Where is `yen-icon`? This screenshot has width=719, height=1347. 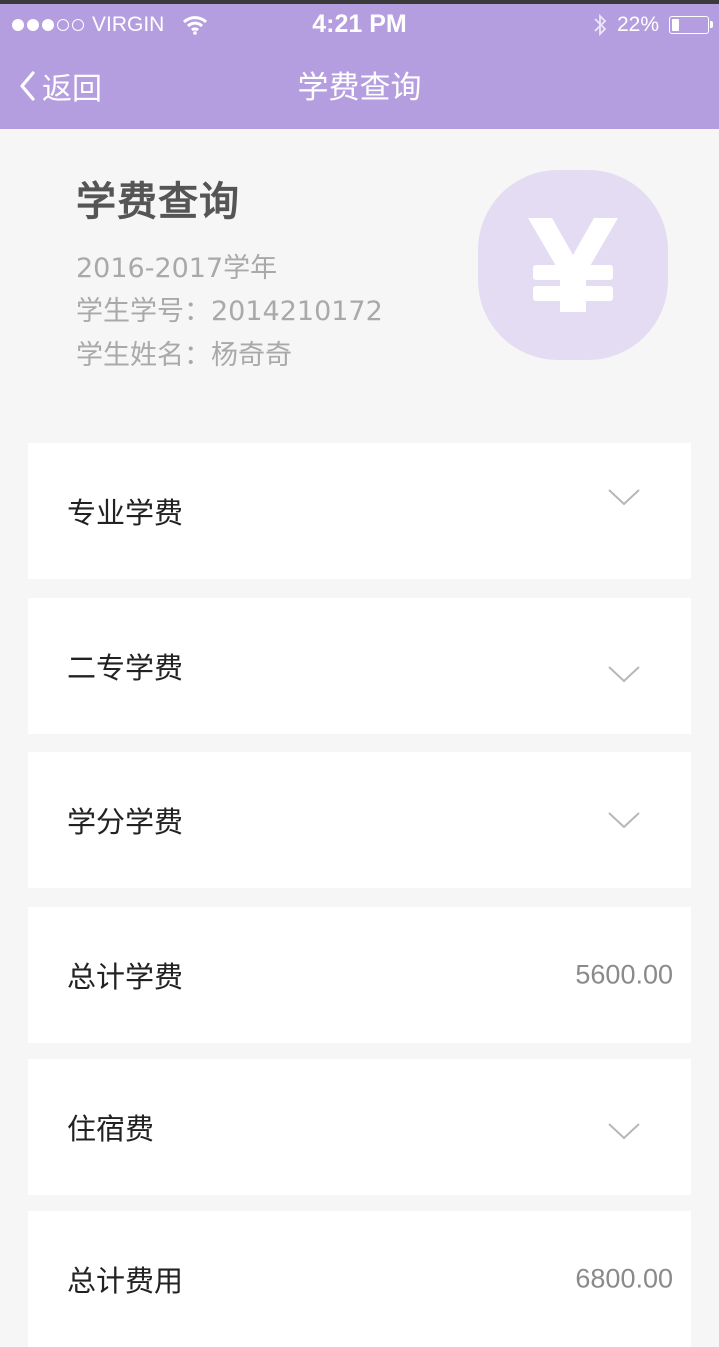
yen-icon is located at coordinates (573, 265).